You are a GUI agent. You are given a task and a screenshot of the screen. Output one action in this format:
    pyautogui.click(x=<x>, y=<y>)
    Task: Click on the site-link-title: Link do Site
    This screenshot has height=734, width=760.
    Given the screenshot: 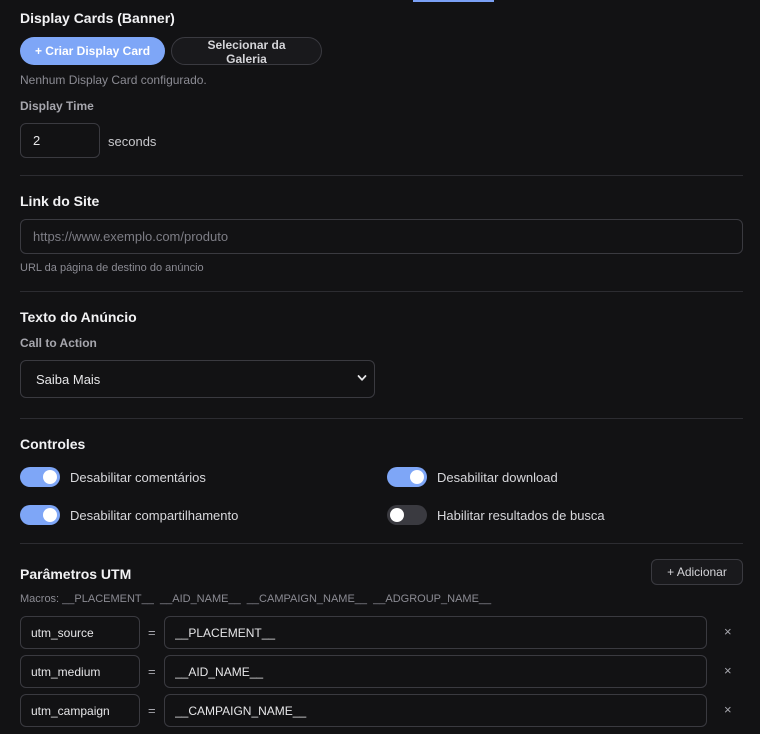 What is the action you would take?
    pyautogui.click(x=60, y=201)
    